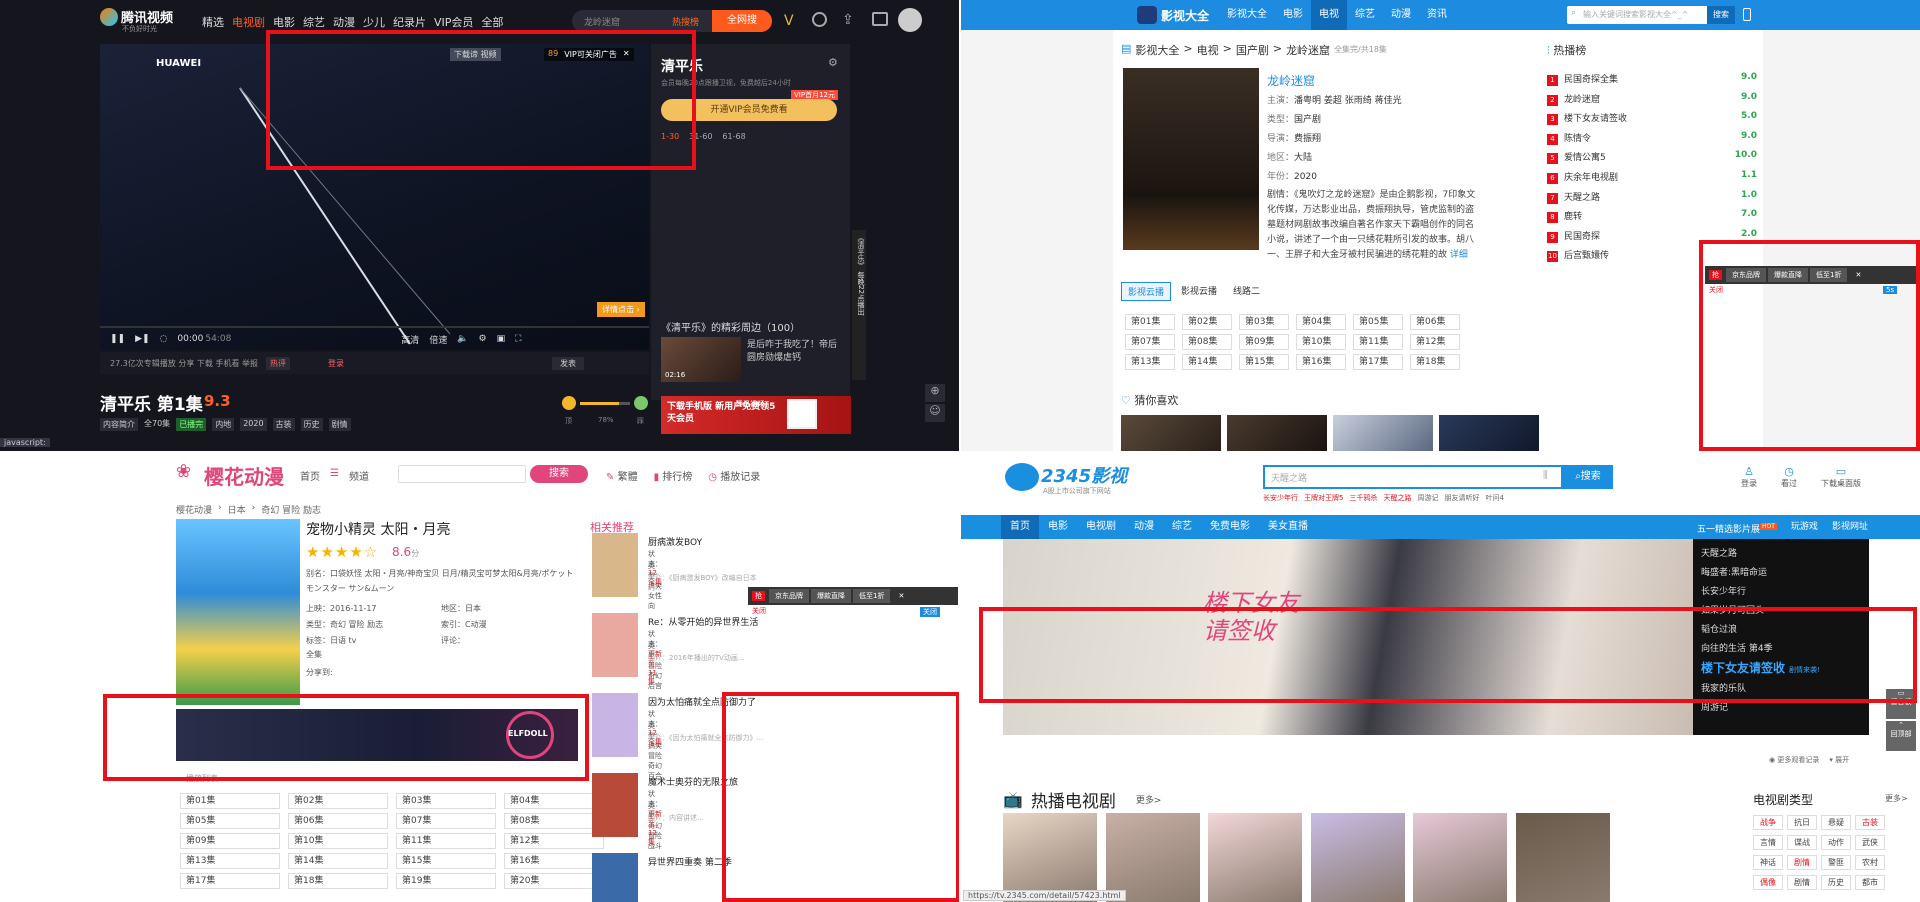 Image resolution: width=1920 pixels, height=902 pixels. What do you see at coordinates (1264, 322) in the screenshot?
I see `episode-button: 第03集` at bounding box center [1264, 322].